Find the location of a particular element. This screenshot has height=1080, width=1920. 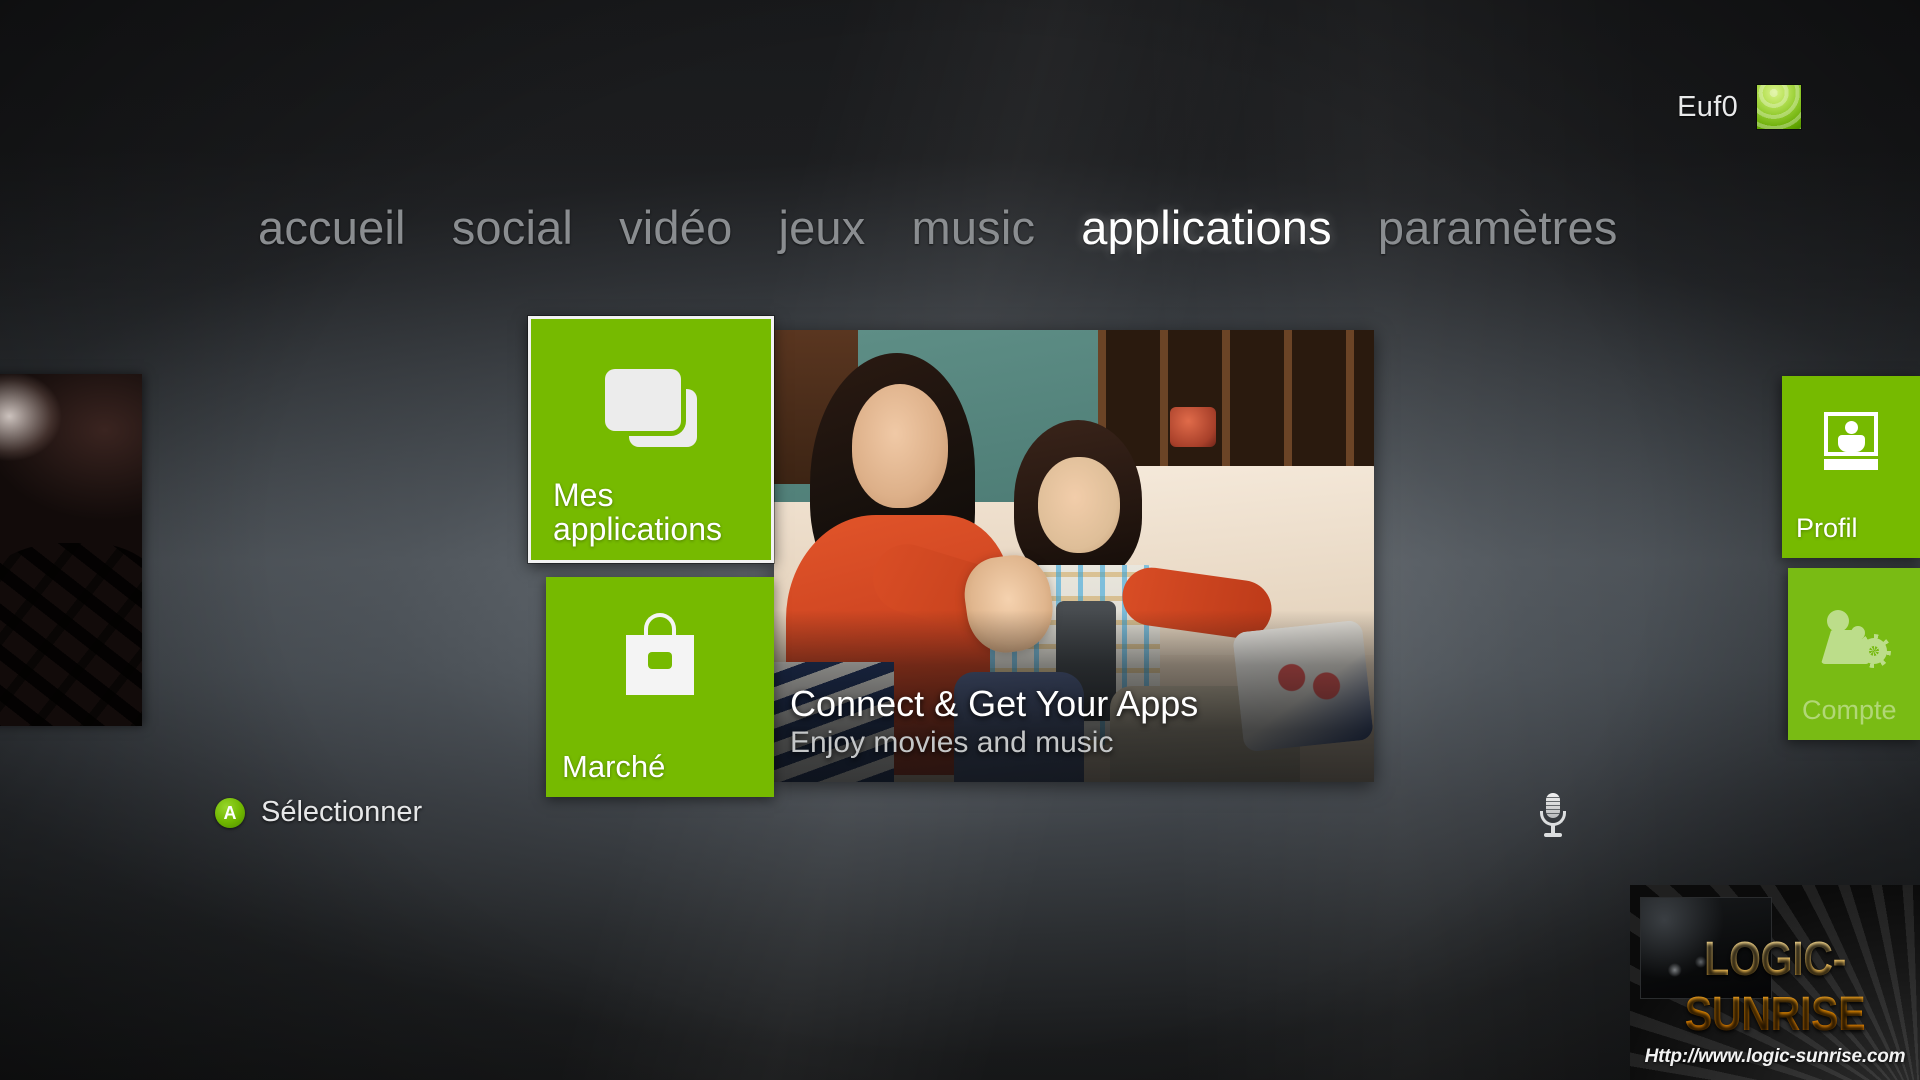

nav-tab-applications: applications is located at coordinates (1206, 227).